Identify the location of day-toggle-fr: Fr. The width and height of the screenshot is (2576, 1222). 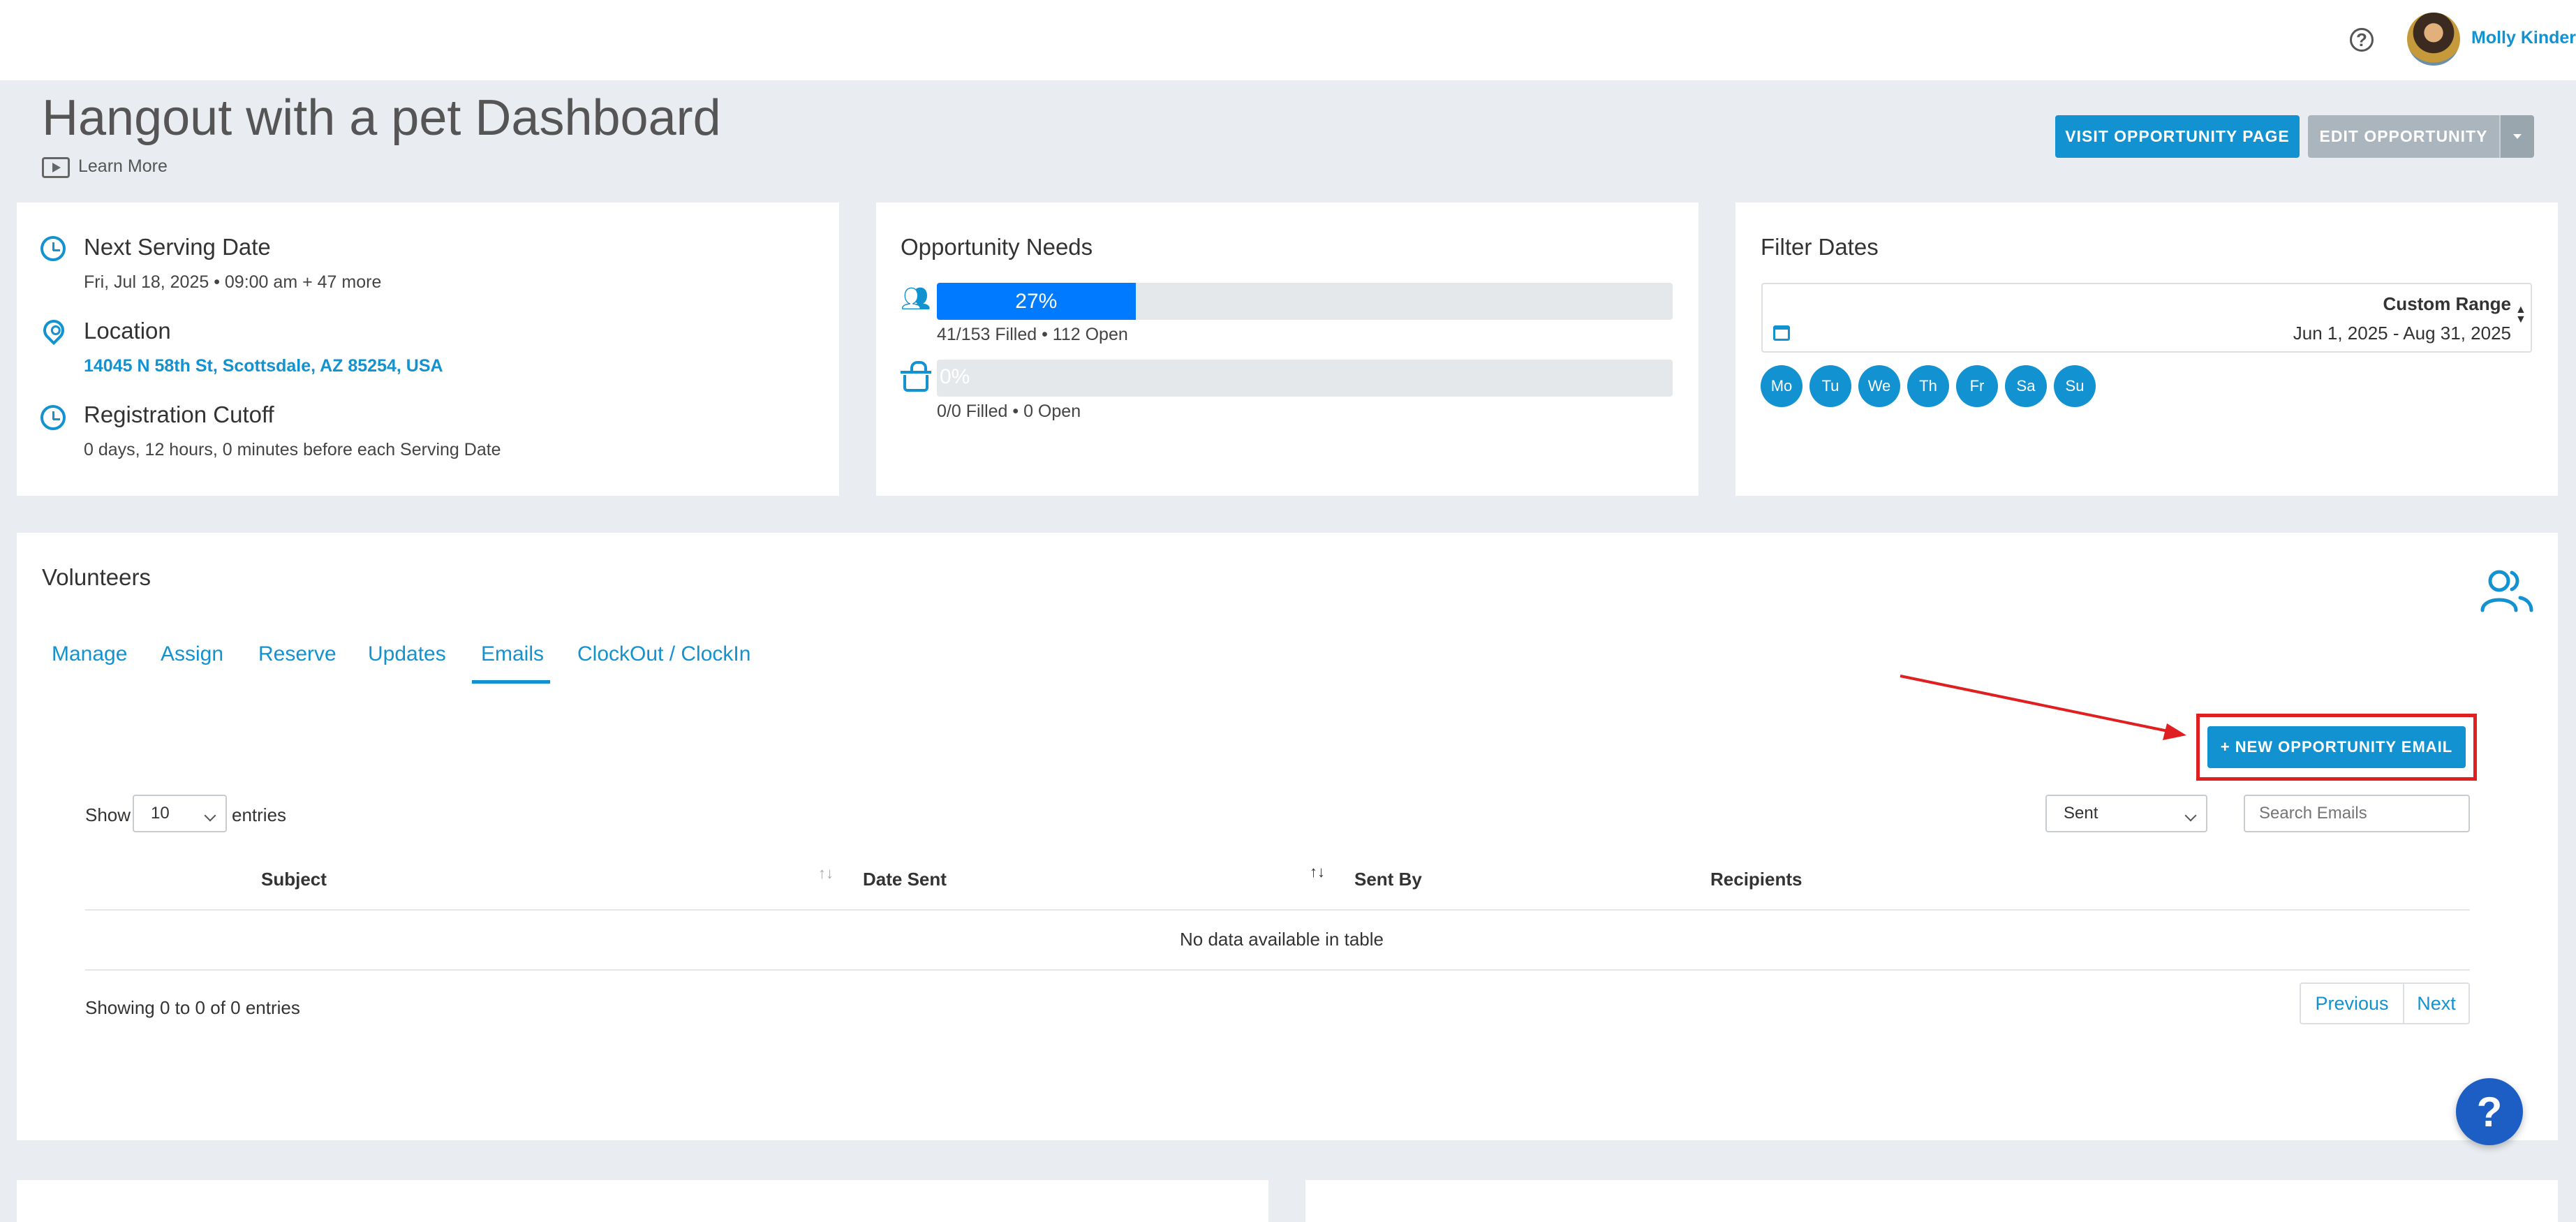
(1977, 386).